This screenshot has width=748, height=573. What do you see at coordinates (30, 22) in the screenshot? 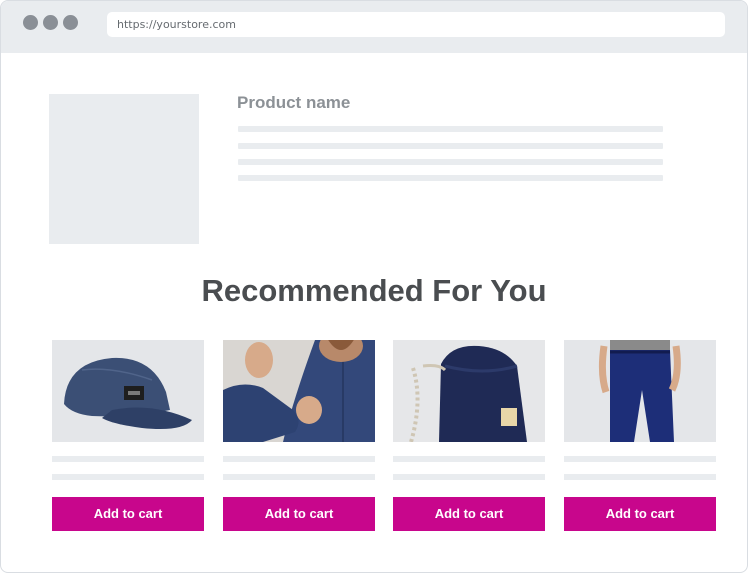
I see `window-control-close-icon` at bounding box center [30, 22].